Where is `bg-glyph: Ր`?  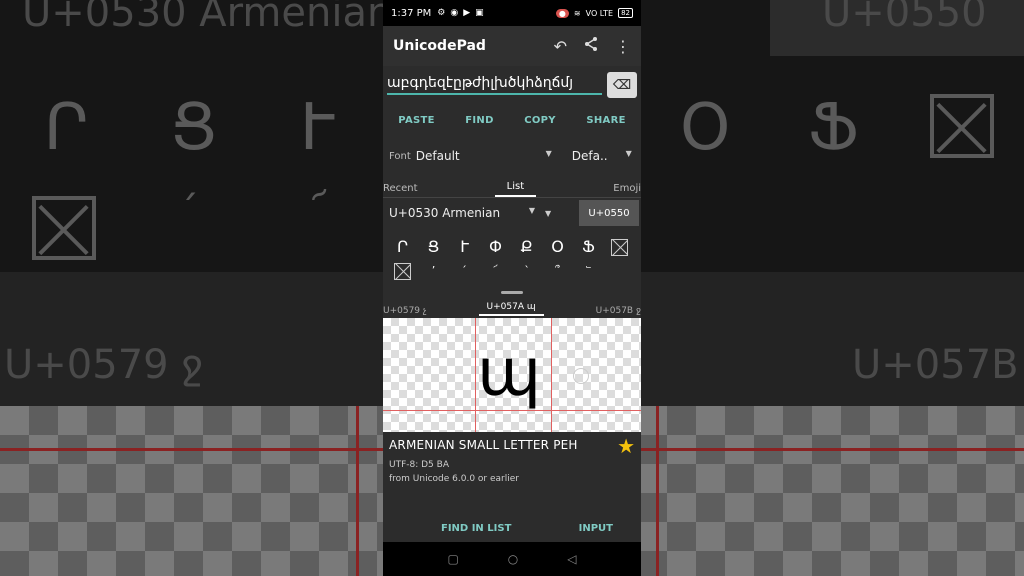 bg-glyph: Ր is located at coordinates (66, 128).